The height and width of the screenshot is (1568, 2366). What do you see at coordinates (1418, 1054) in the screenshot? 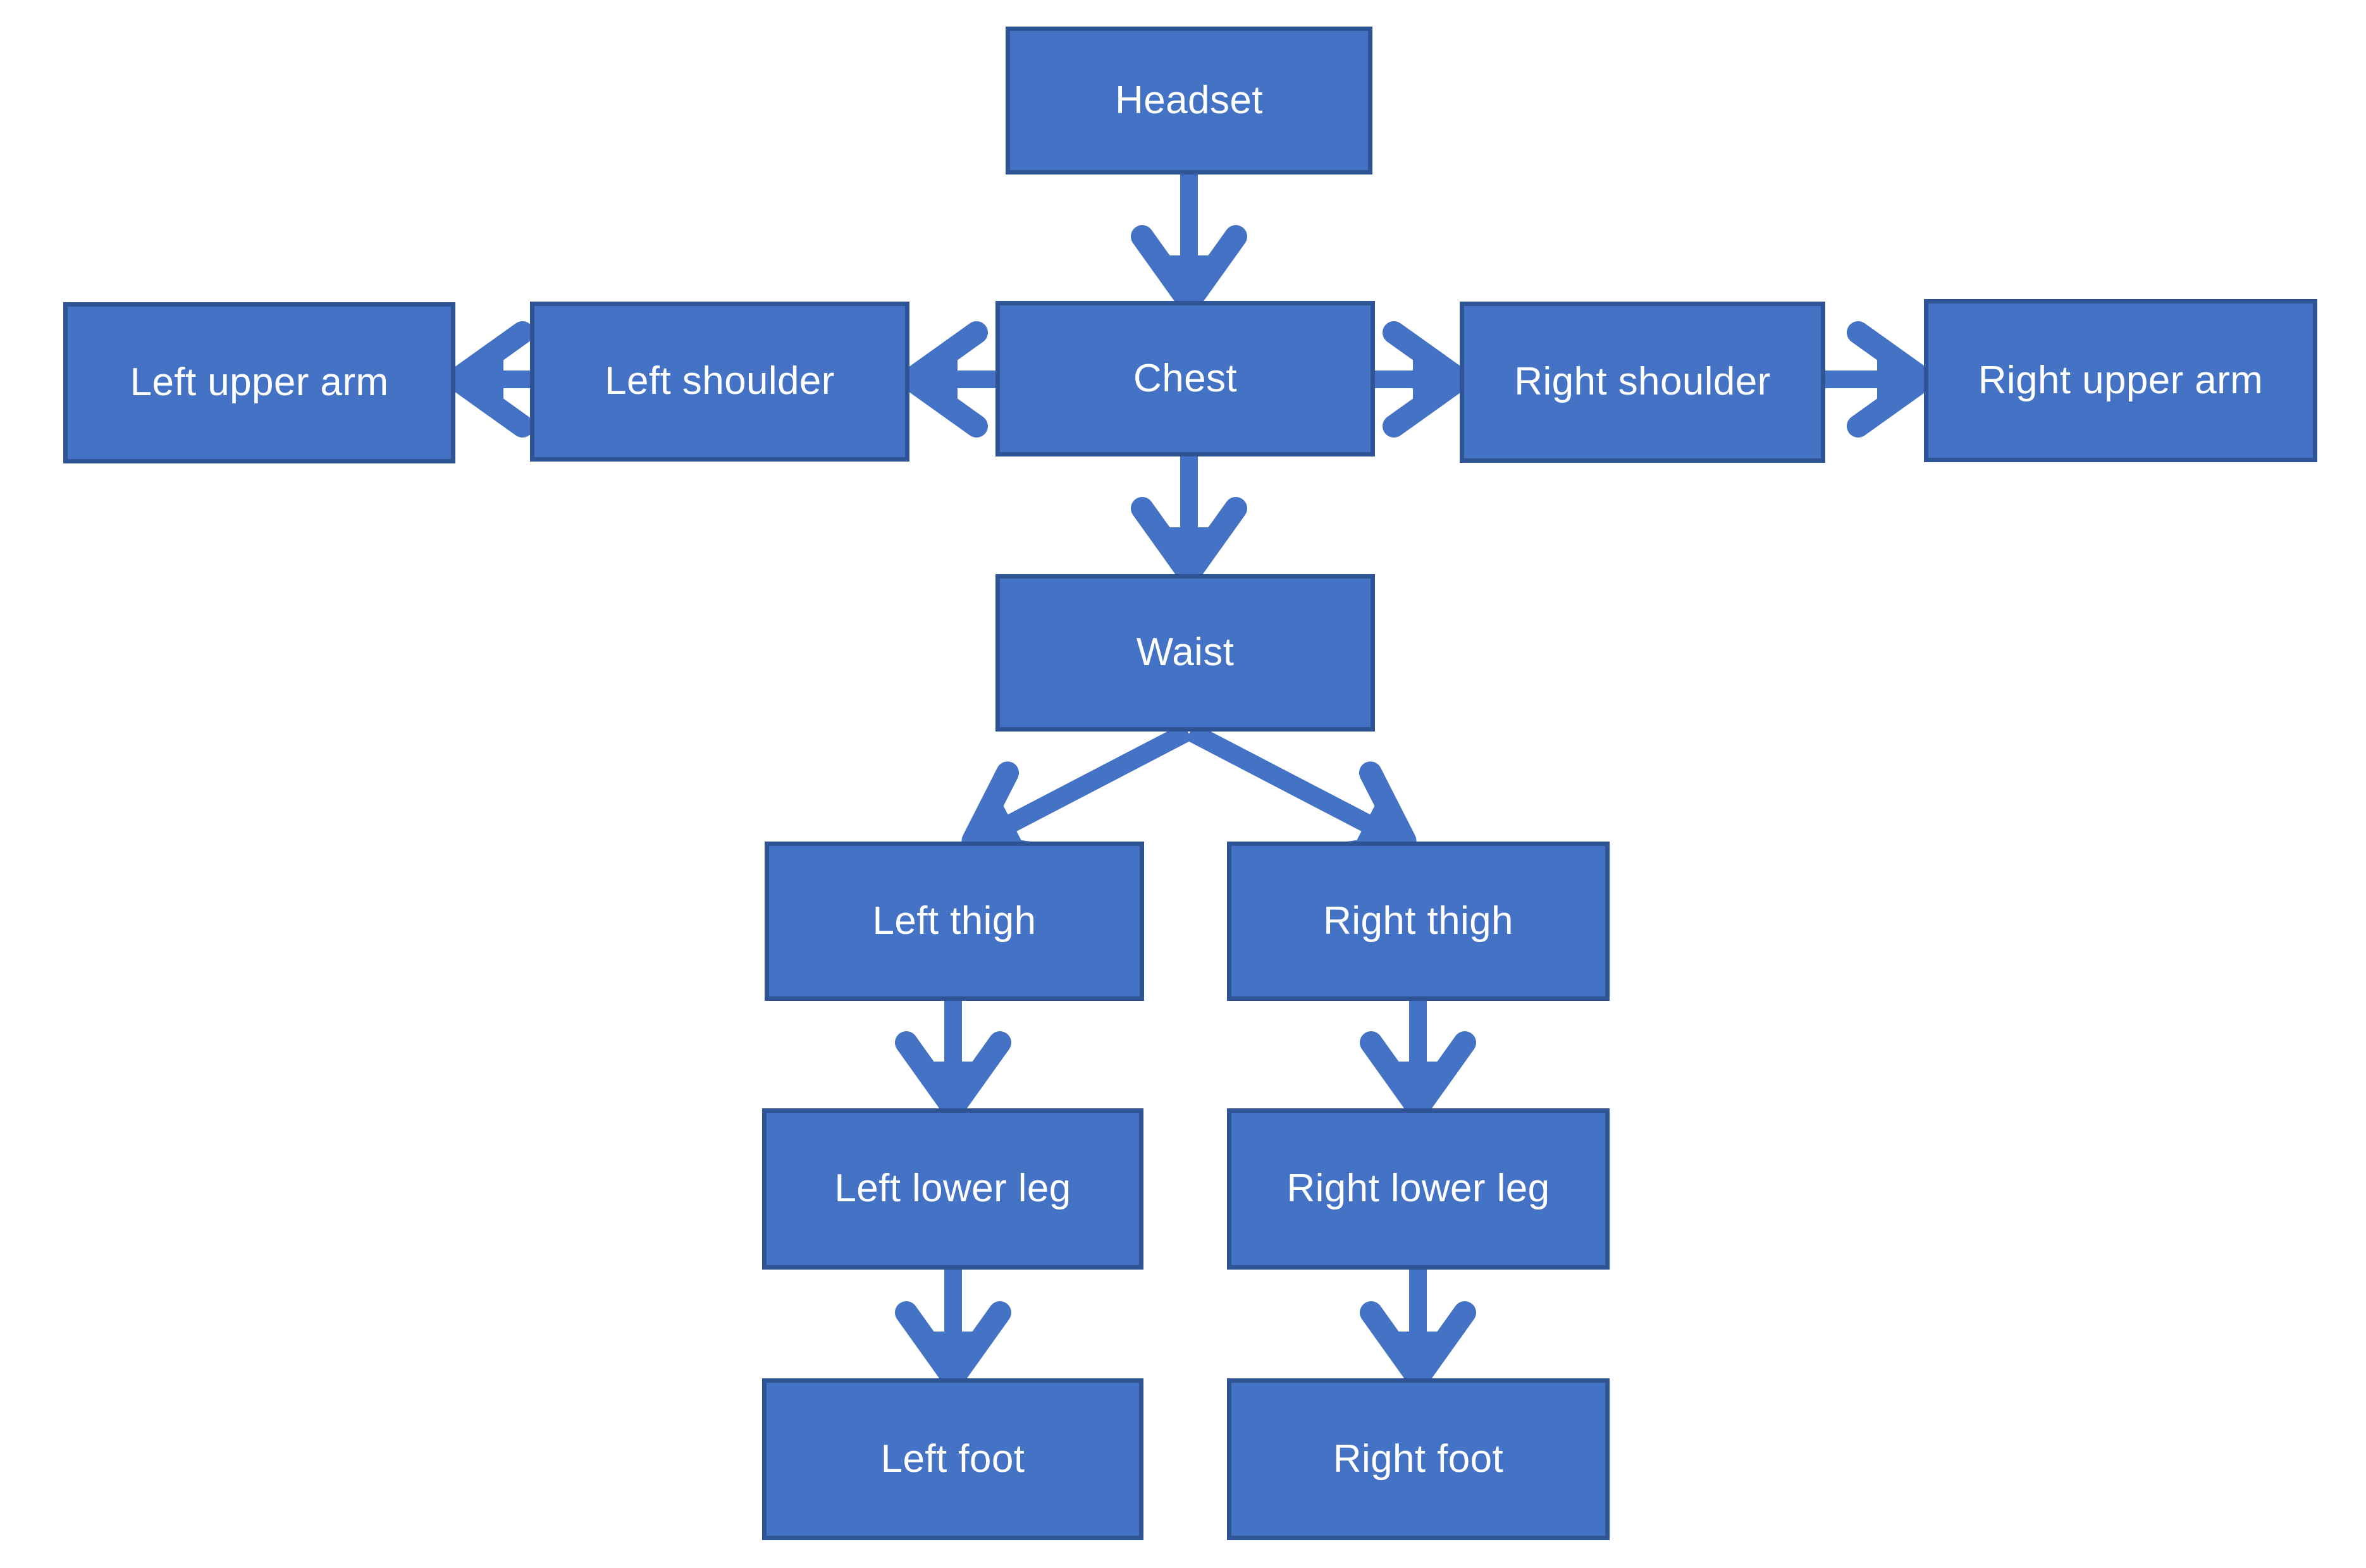
I see `edge-right-thigh-to-right-lower-leg` at bounding box center [1418, 1054].